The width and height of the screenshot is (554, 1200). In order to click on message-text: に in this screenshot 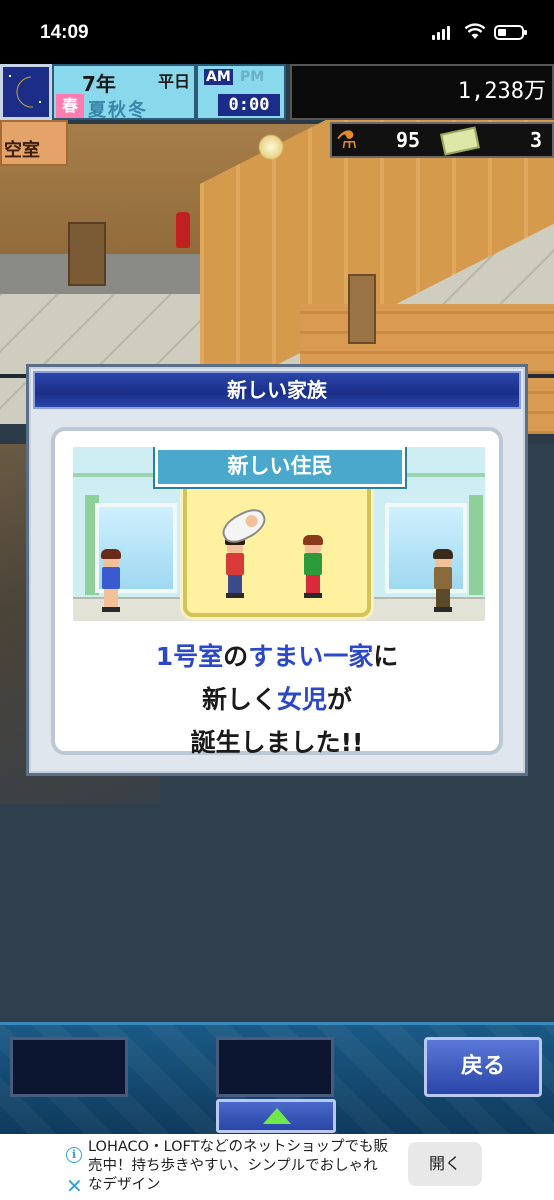, I will do `click(386, 656)`.